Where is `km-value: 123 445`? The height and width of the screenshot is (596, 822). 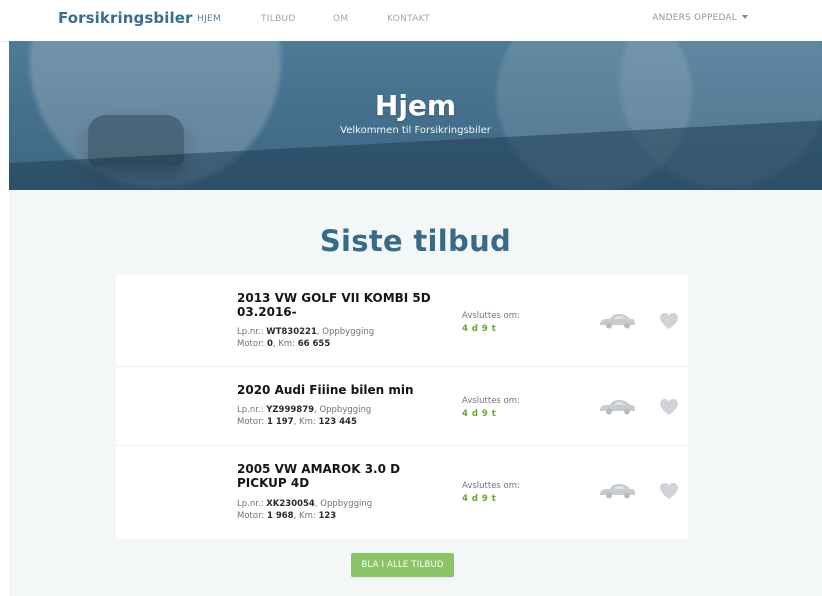 km-value: 123 445 is located at coordinates (337, 422).